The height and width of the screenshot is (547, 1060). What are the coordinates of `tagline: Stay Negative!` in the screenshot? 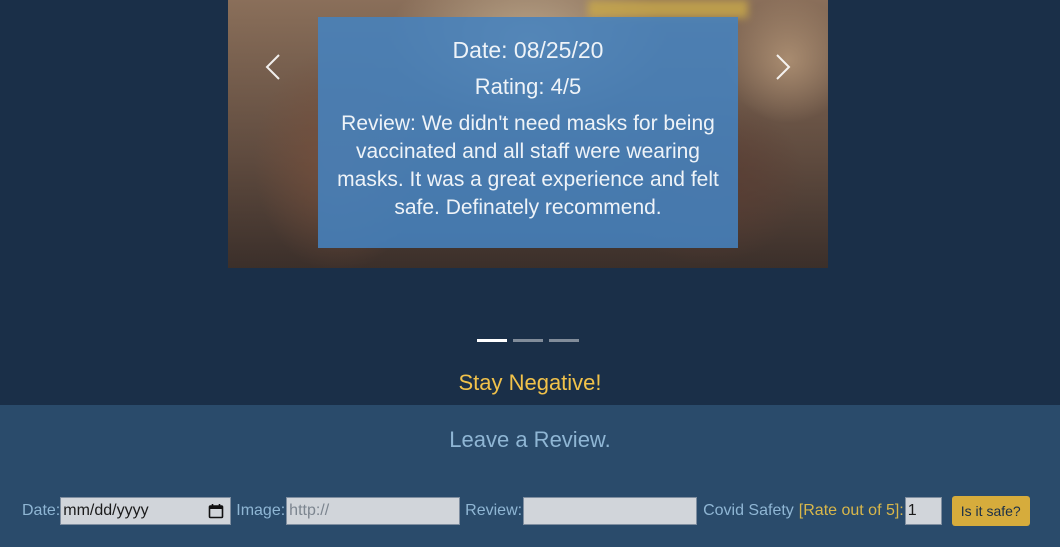 It's located at (530, 382).